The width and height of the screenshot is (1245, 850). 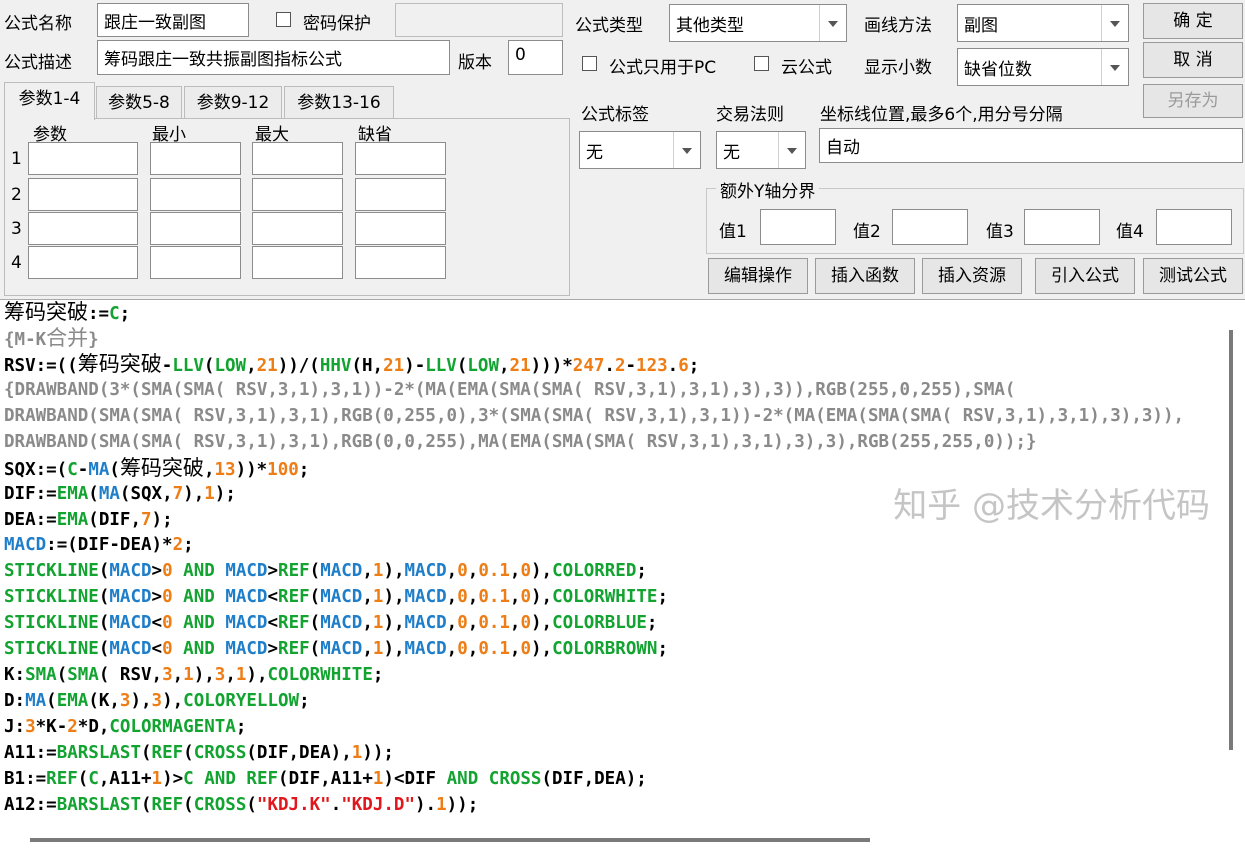 What do you see at coordinates (195, 194) in the screenshot?
I see `param2-min-input` at bounding box center [195, 194].